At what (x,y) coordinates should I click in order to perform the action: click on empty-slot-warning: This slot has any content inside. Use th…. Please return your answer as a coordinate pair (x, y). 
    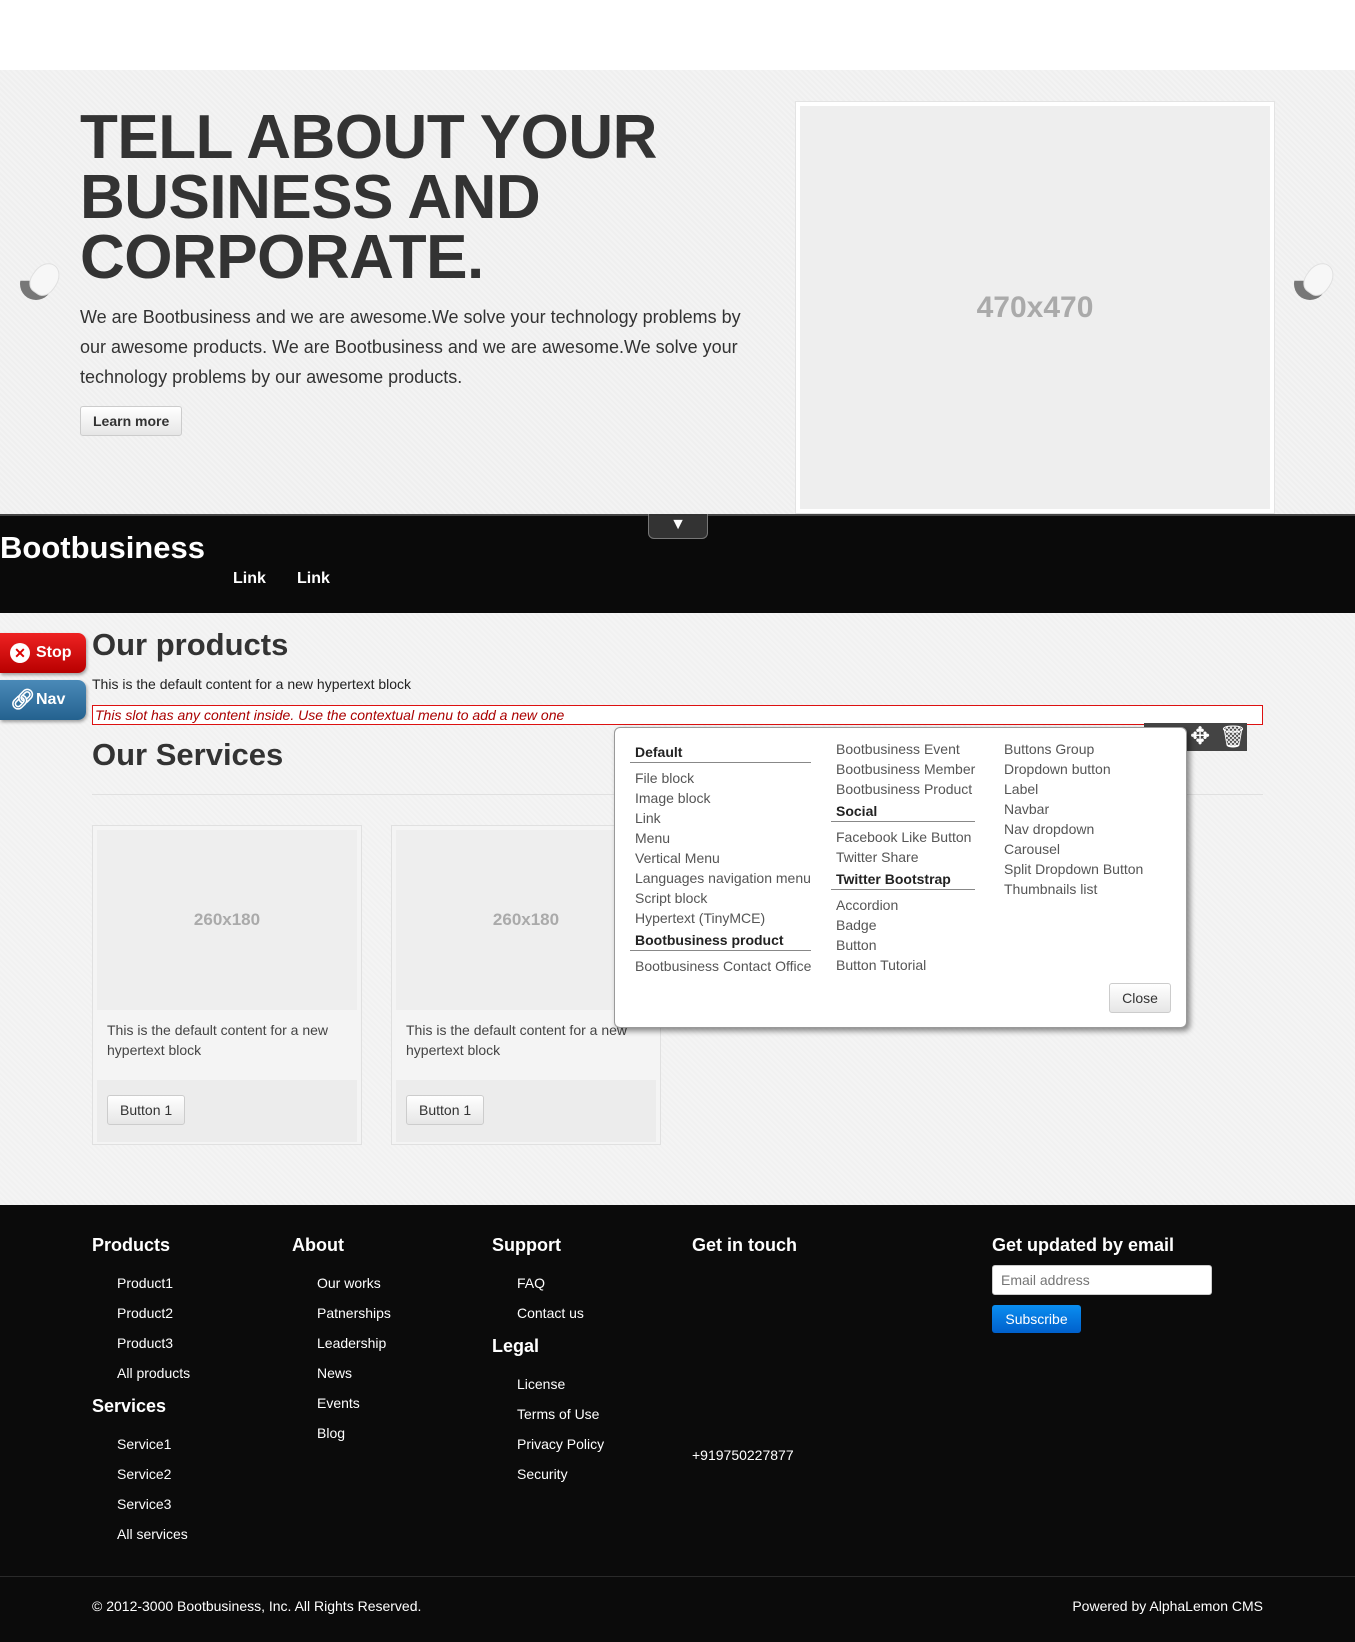
    Looking at the image, I should click on (677, 715).